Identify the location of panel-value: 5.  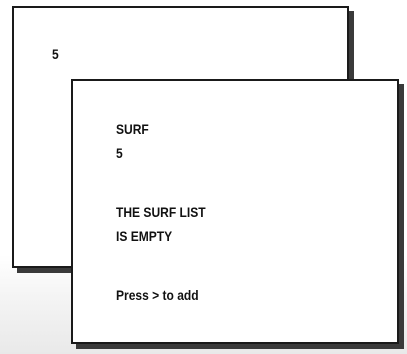
(119, 153).